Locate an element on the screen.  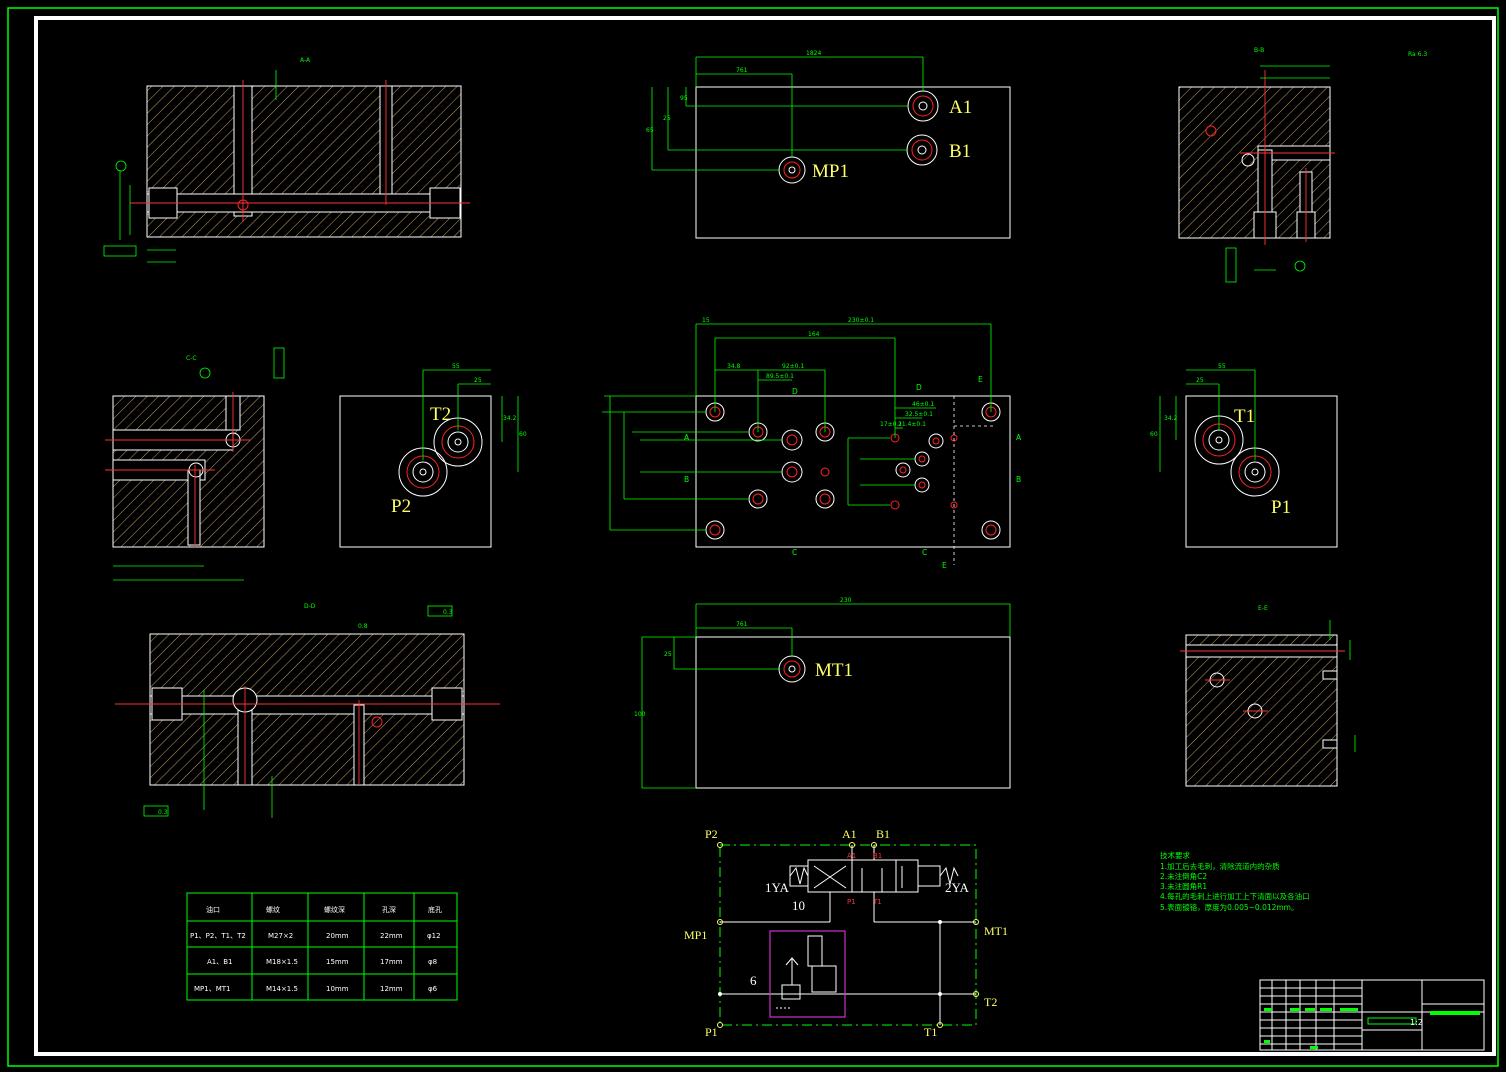
marker-b-right: B is located at coordinates (1018, 479).